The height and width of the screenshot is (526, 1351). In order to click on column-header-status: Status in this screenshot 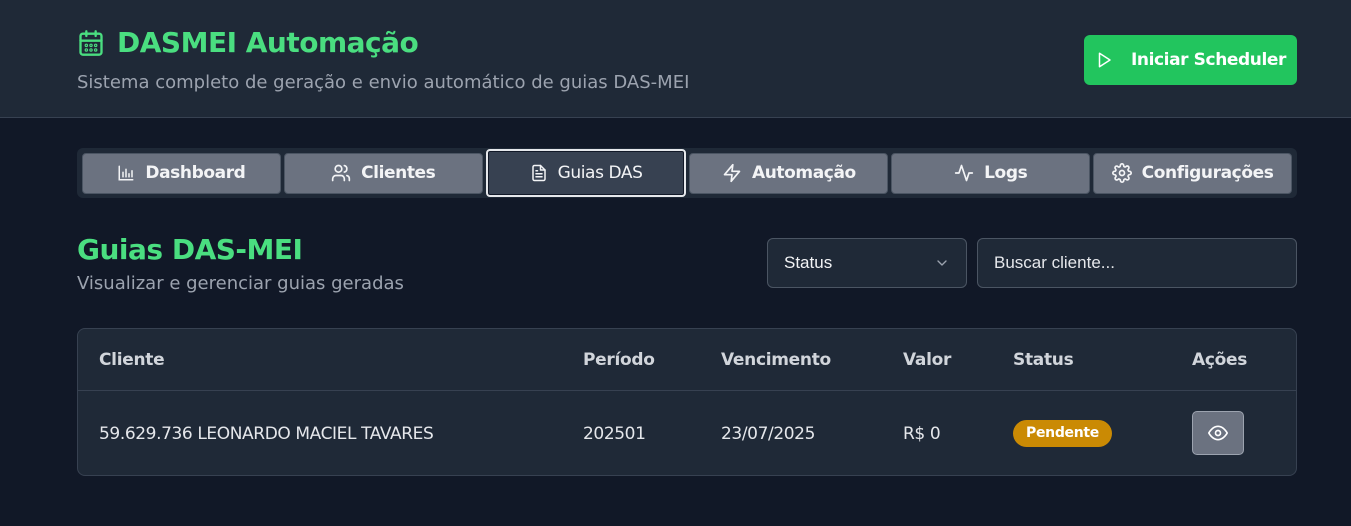, I will do `click(1043, 360)`.